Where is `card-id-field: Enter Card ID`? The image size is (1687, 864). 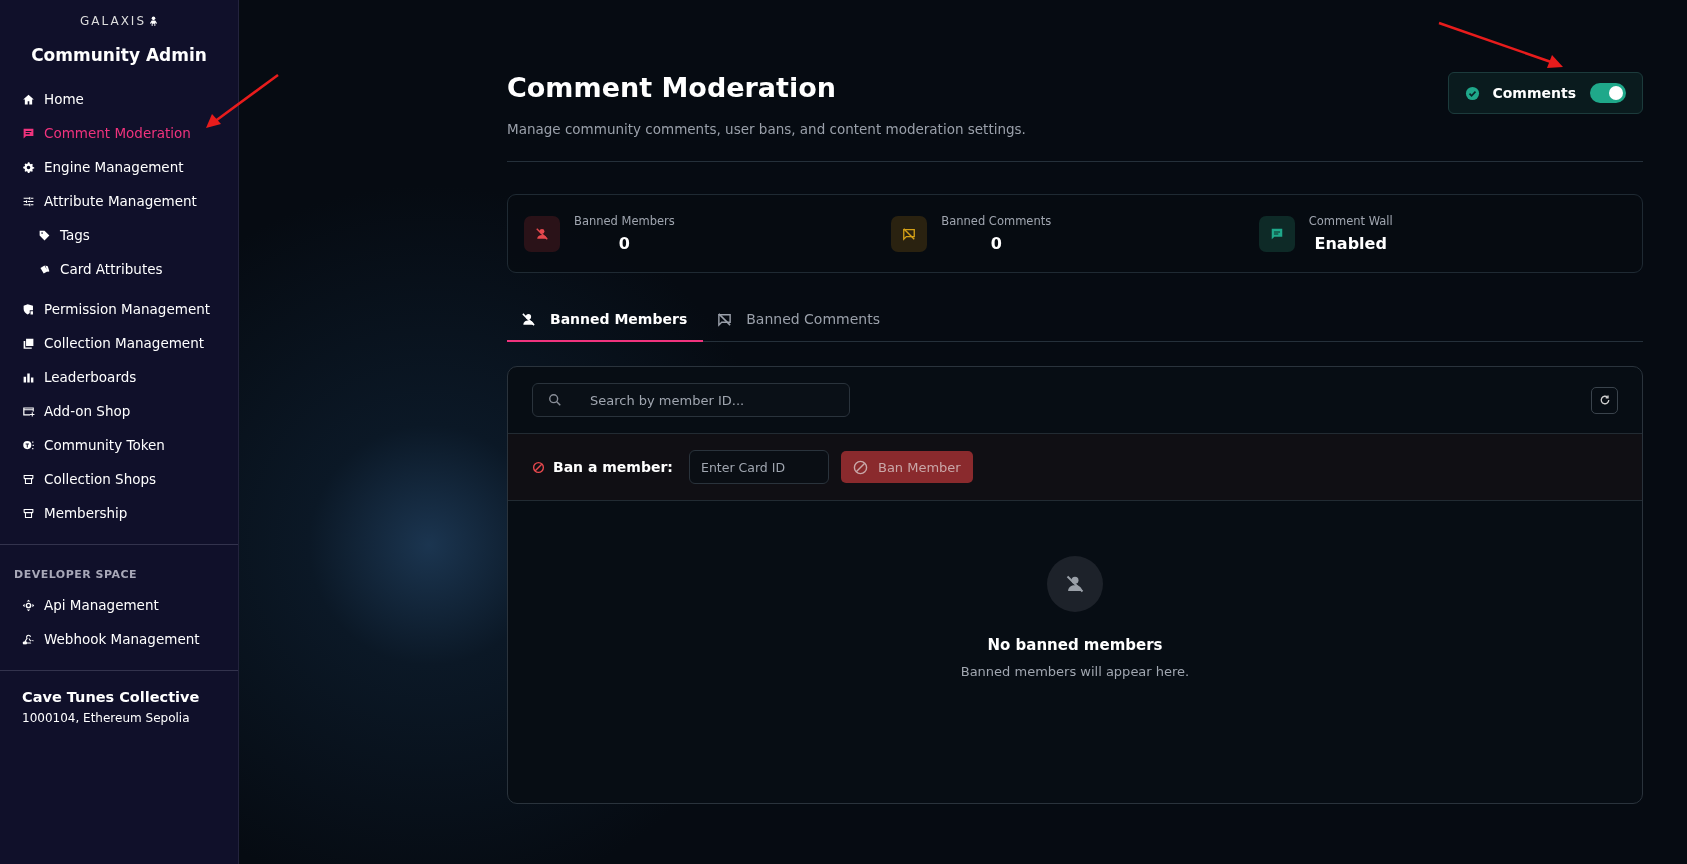 card-id-field: Enter Card ID is located at coordinates (759, 467).